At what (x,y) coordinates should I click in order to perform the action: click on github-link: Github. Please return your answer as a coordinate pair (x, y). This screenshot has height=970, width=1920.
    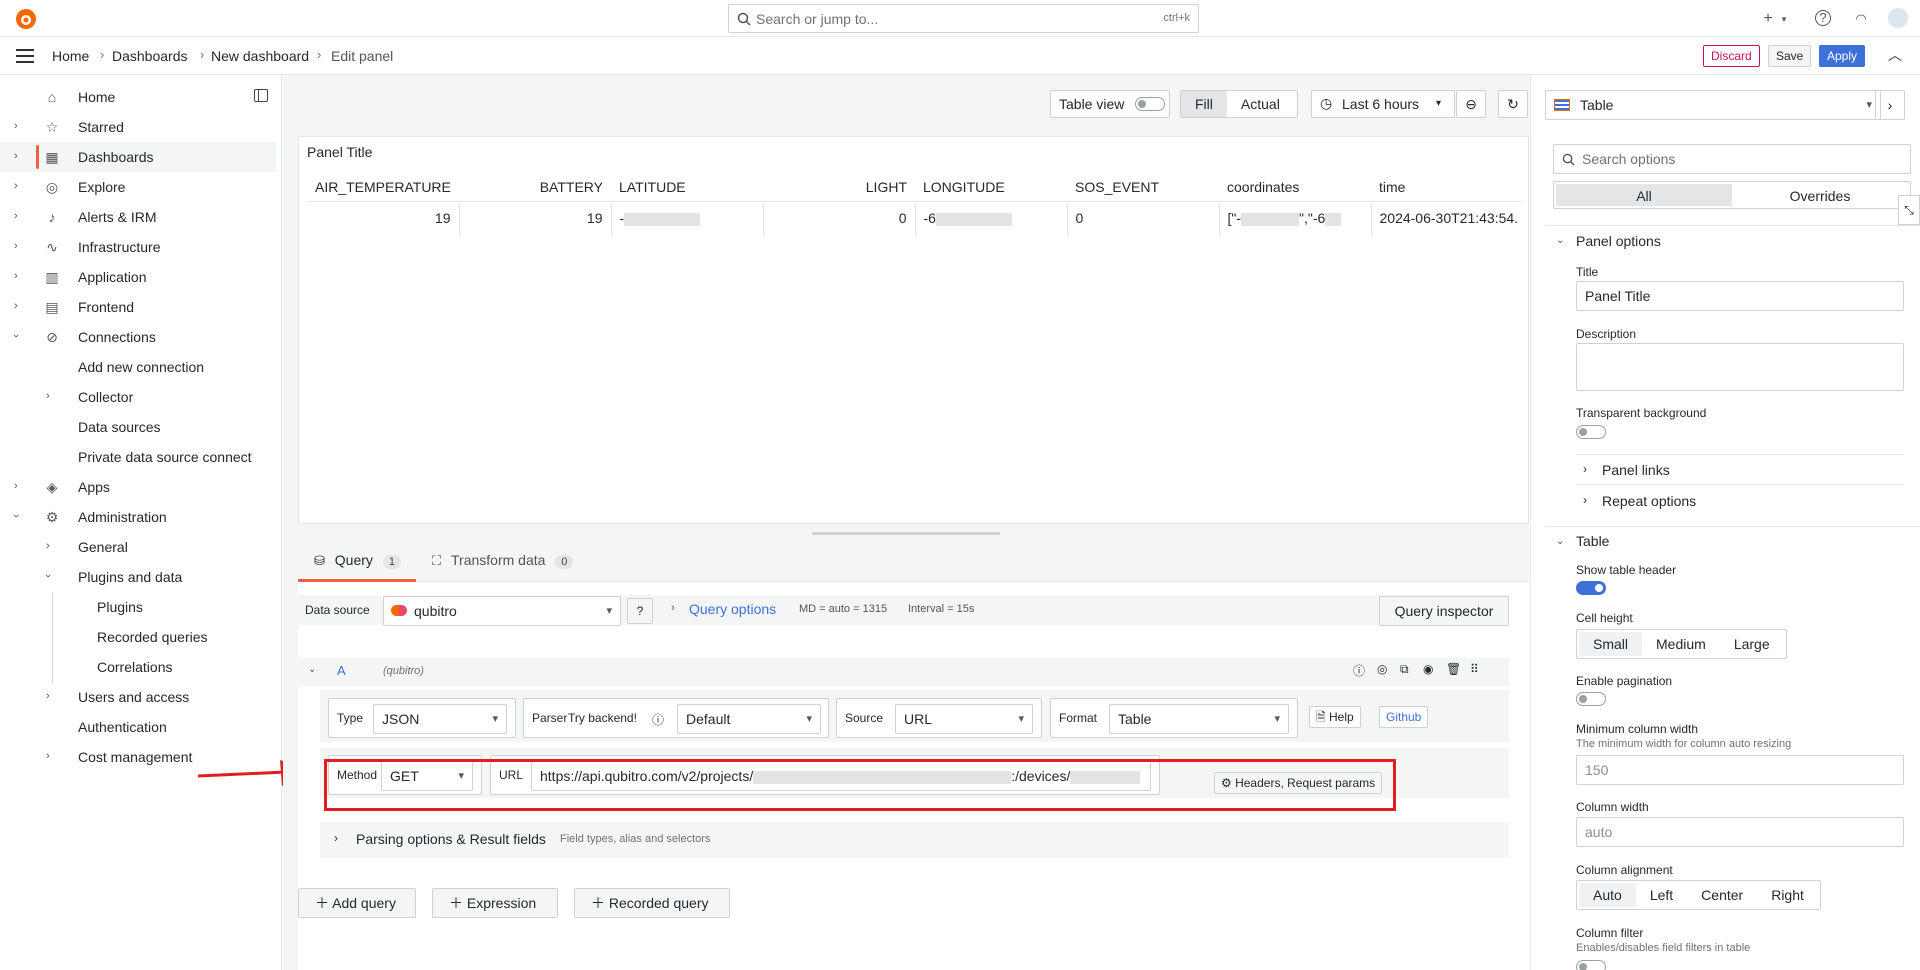
    Looking at the image, I should click on (1404, 717).